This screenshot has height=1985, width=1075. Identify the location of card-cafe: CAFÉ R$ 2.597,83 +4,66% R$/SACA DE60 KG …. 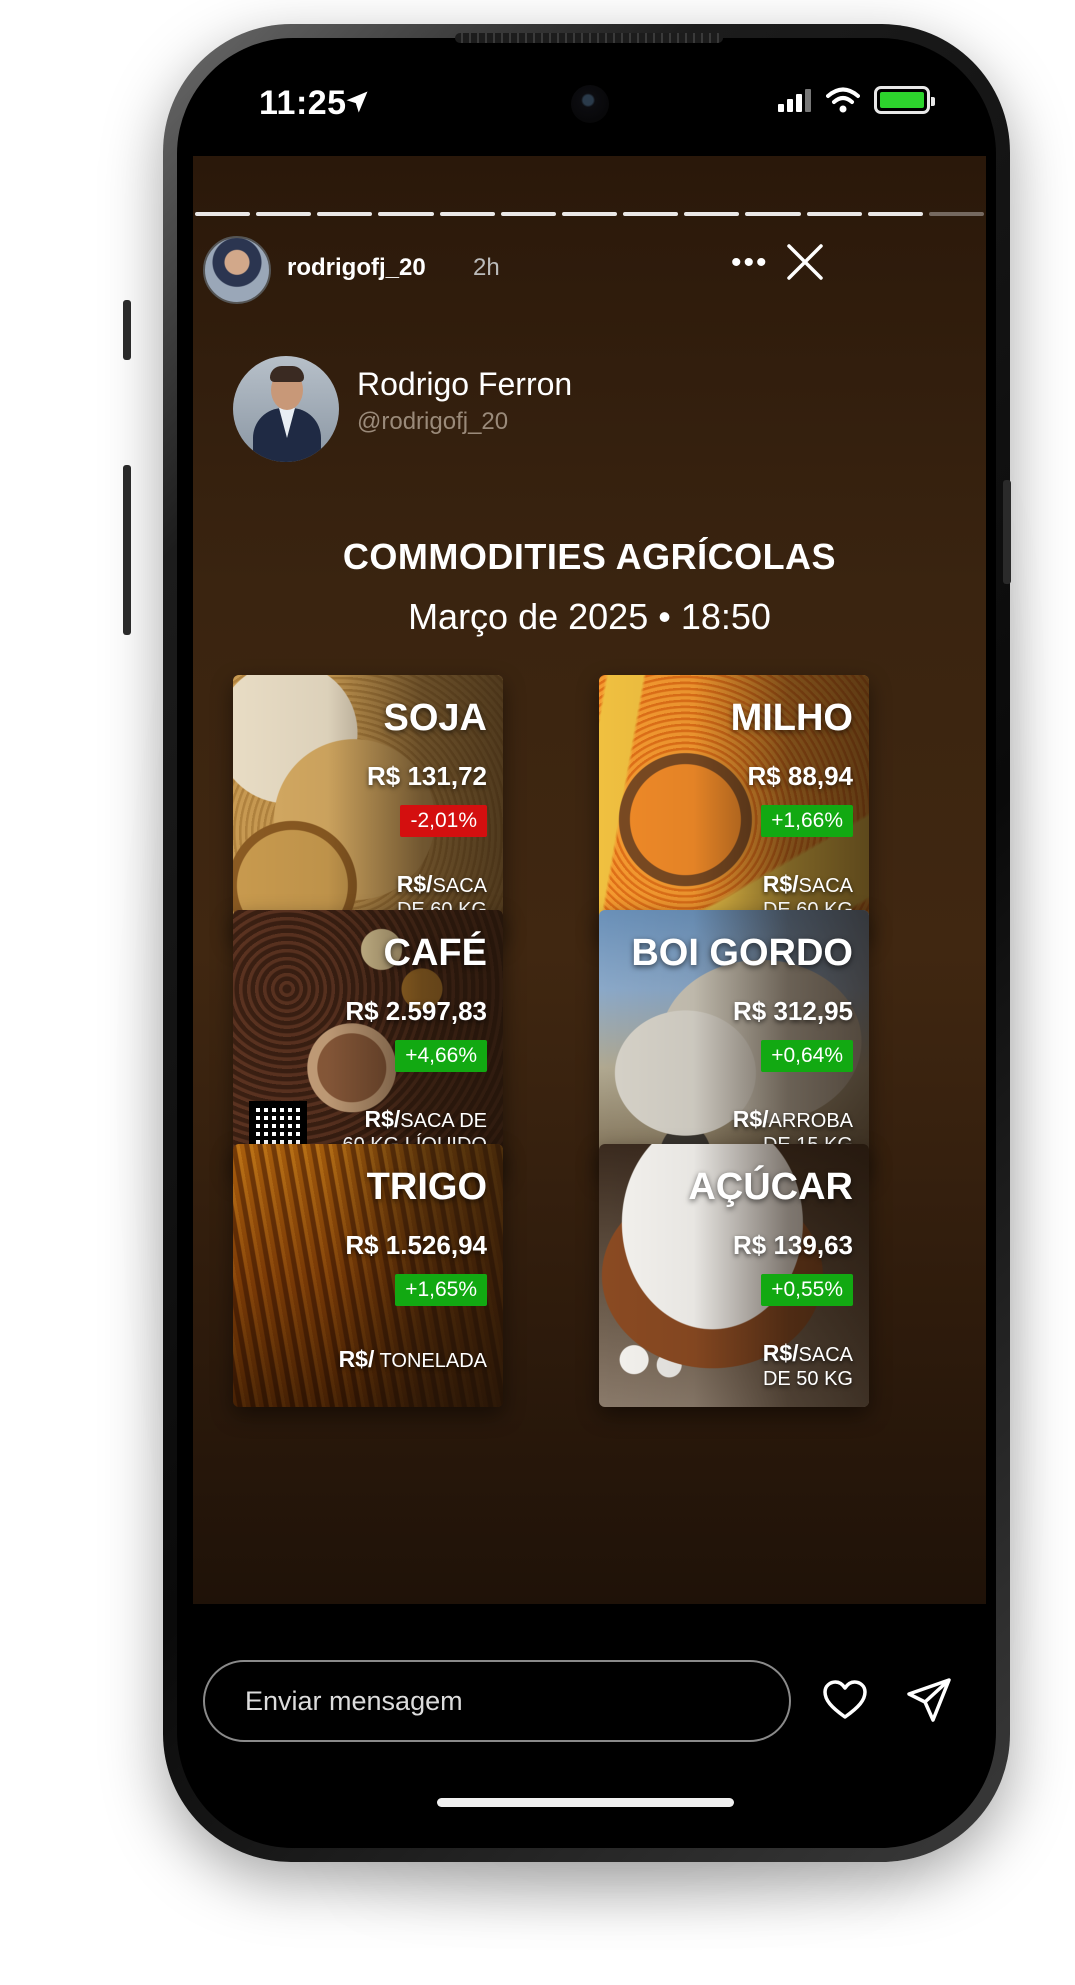
(368, 1041).